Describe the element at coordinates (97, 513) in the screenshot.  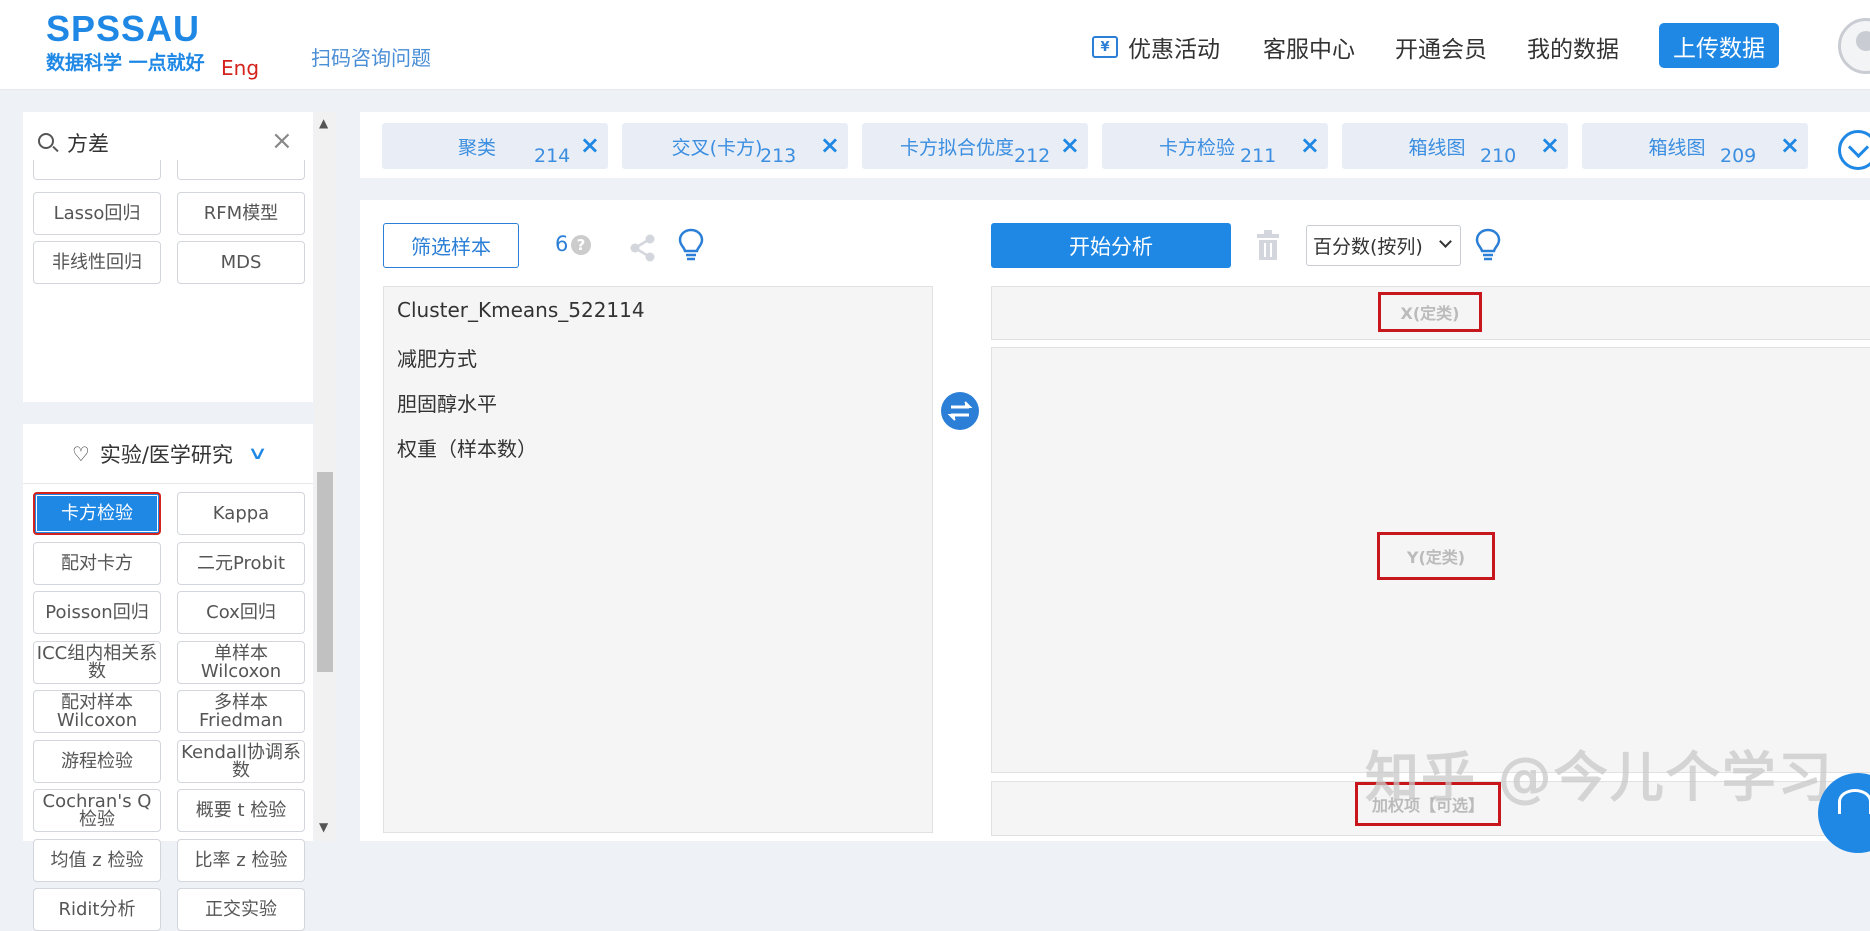
I see `tool-button: 卡方检验` at that location.